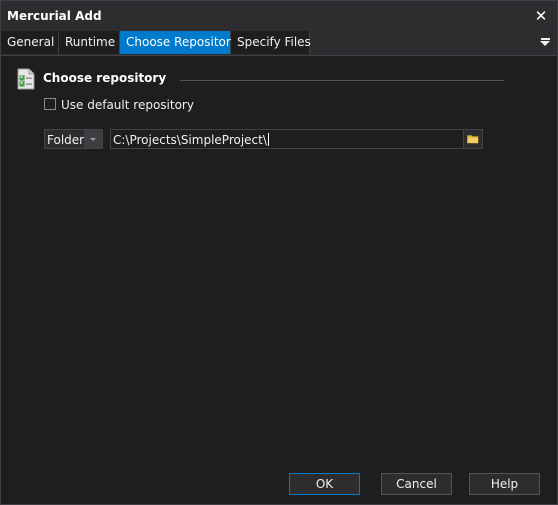 Image resolution: width=558 pixels, height=505 pixels. What do you see at coordinates (324, 484) in the screenshot?
I see `ok-button: OK` at bounding box center [324, 484].